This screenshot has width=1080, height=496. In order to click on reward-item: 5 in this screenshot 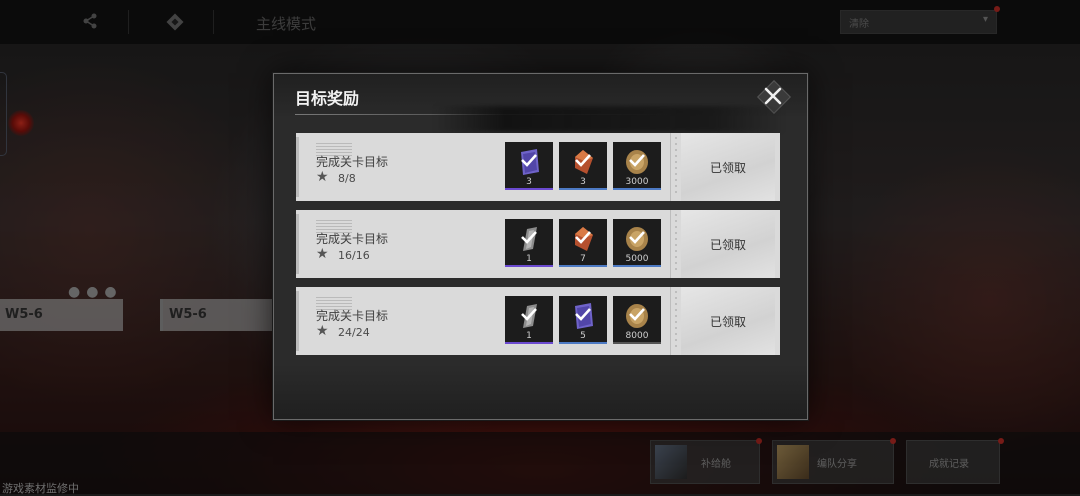, I will do `click(583, 320)`.